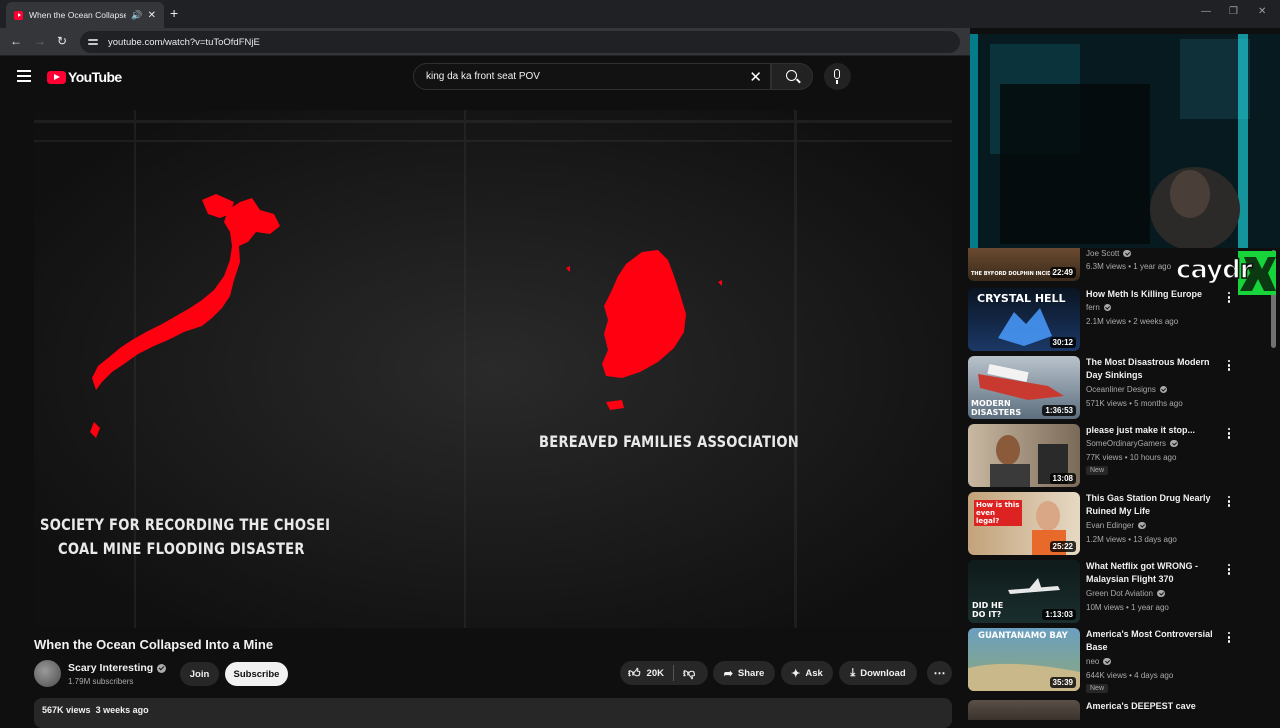 This screenshot has height=728, width=1280. Describe the element at coordinates (744, 673) in the screenshot. I see `share-button: ➦ Share` at that location.